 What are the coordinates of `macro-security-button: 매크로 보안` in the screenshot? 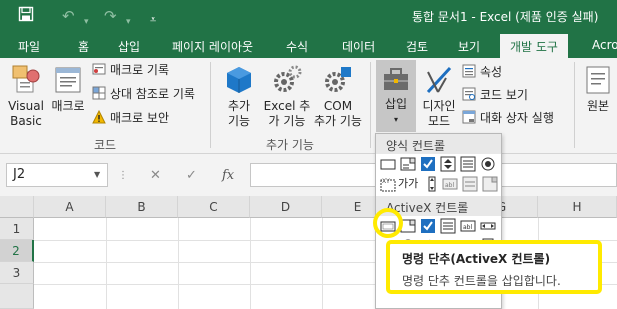 It's located at (130, 118).